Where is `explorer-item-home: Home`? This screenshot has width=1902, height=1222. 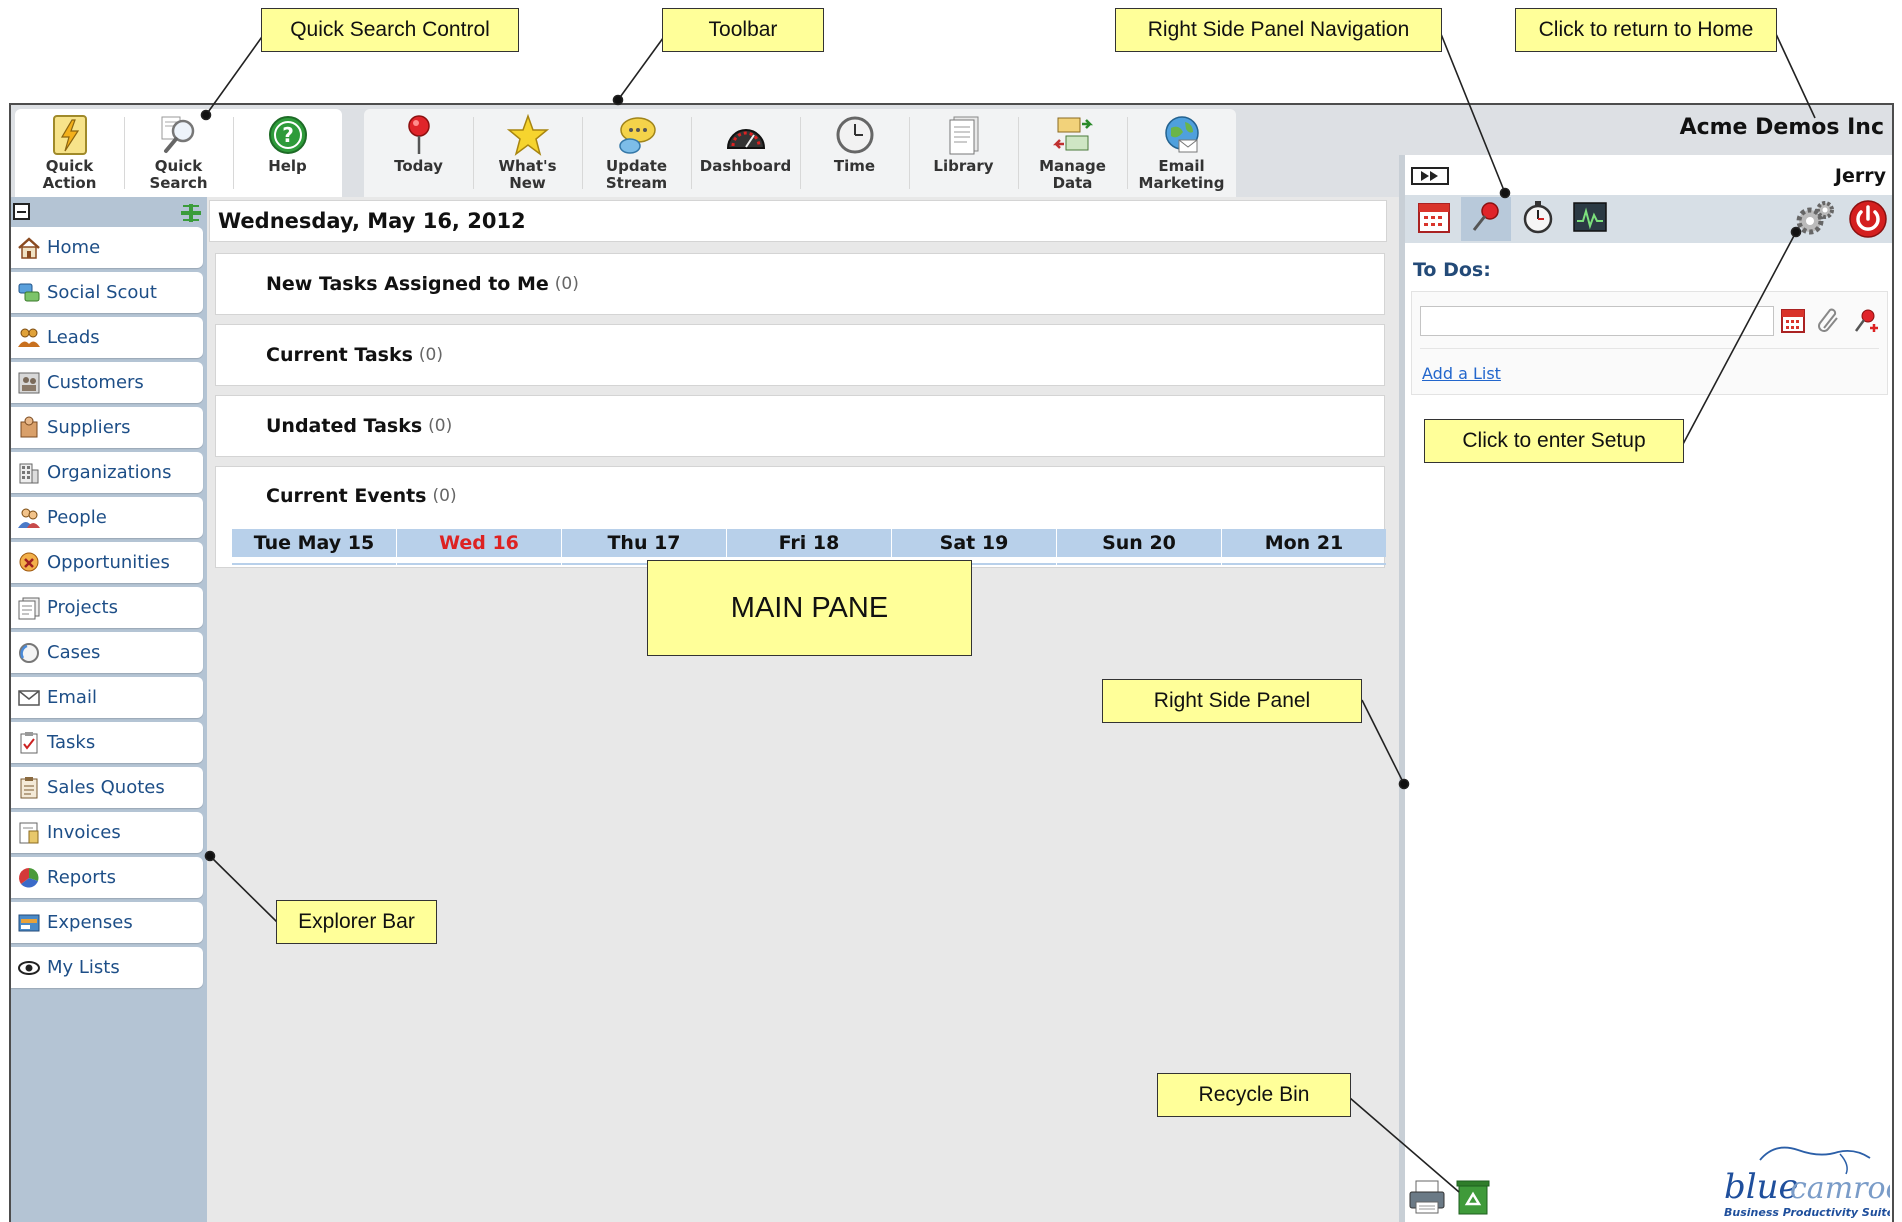 explorer-item-home: Home is located at coordinates (107, 247).